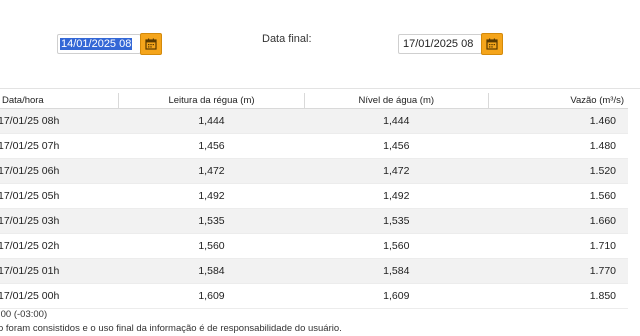 Image resolution: width=640 pixels, height=336 pixels. Describe the element at coordinates (396, 171) in the screenshot. I see `cell-water-level: 1,472` at that location.